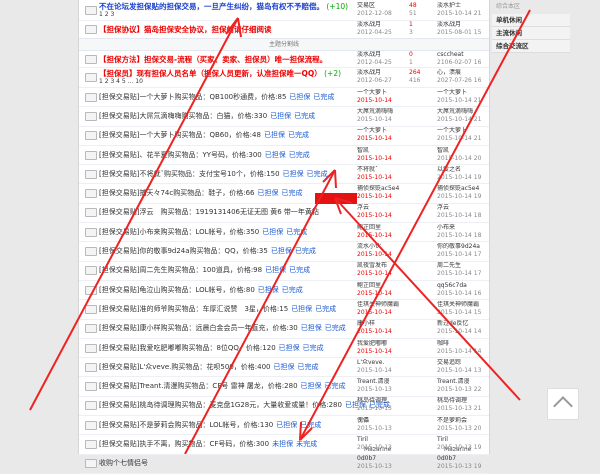  What do you see at coordinates (463, 363) in the screenshot?
I see `last-post-user: 交易追踪` at bounding box center [463, 363].